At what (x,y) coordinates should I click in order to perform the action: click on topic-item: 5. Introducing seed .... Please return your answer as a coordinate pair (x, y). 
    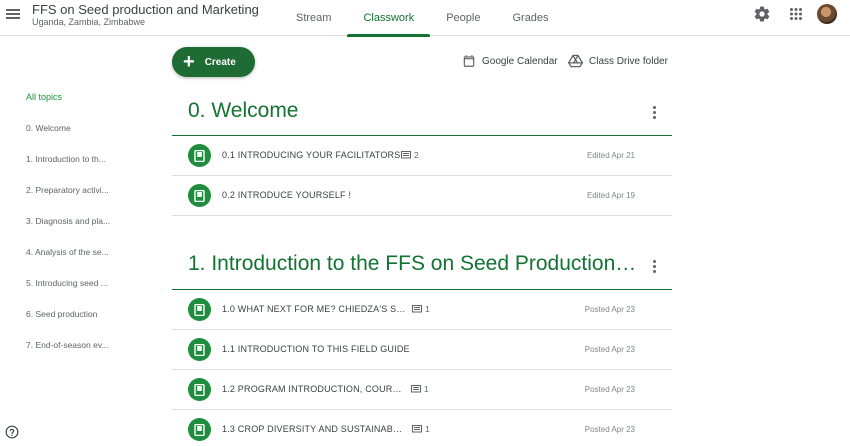
    Looking at the image, I should click on (73, 289).